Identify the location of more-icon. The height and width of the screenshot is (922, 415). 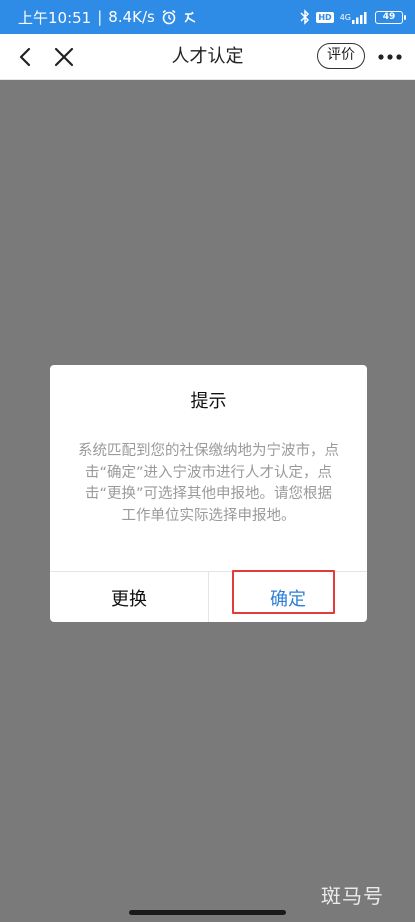
(390, 57).